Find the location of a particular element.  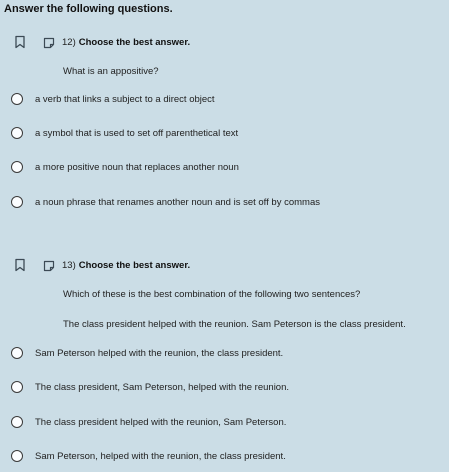

question-prompt: What is an appositive? is located at coordinates (111, 71).